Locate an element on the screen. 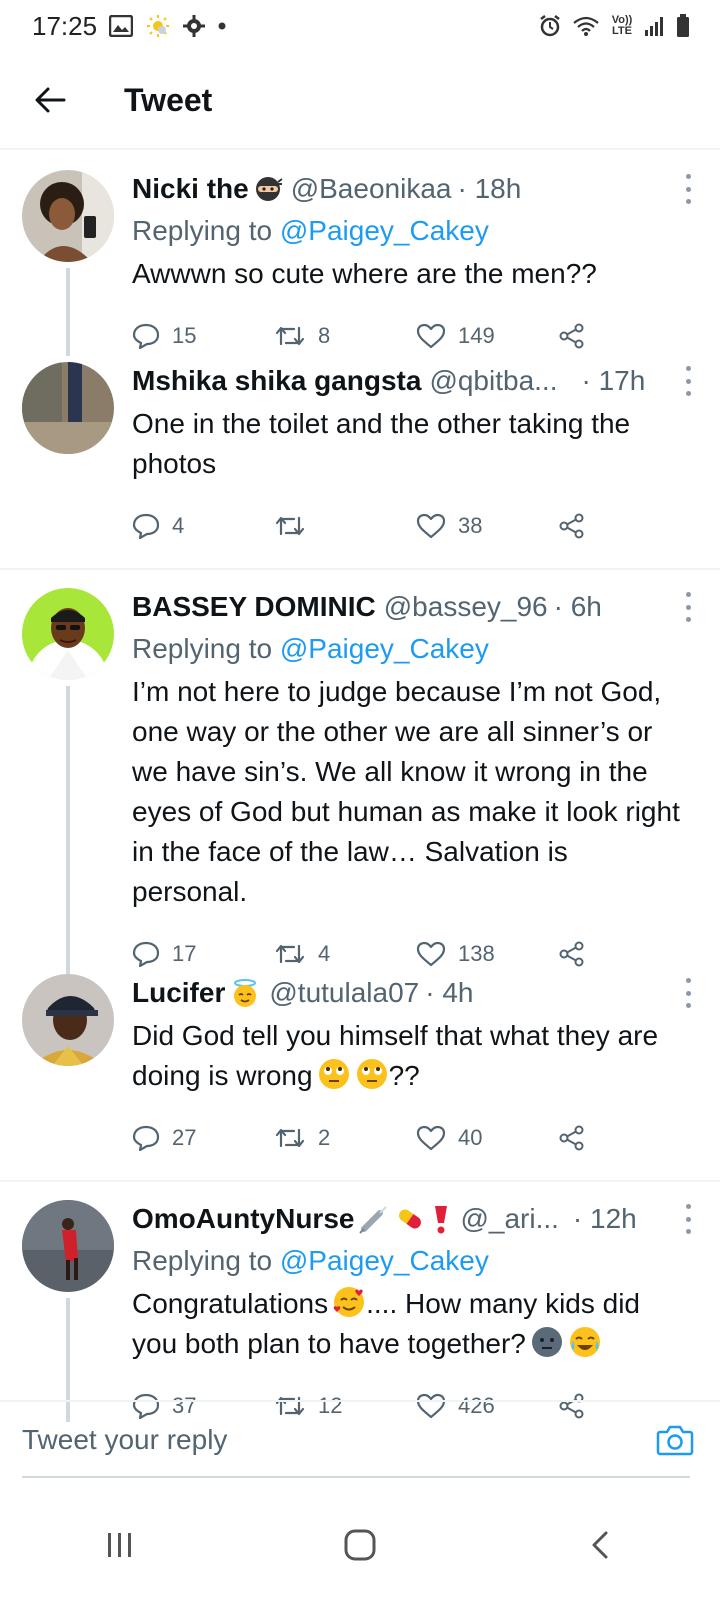 Image resolution: width=720 pixels, height=1600 pixels. like-button: 38 is located at coordinates (487, 526).